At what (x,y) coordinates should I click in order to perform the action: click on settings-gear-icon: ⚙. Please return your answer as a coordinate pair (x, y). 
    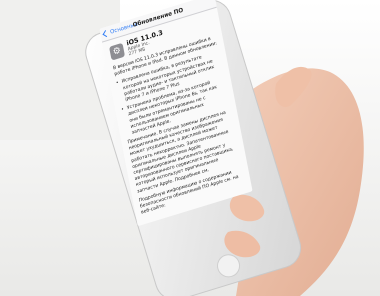
    Looking at the image, I should click on (117, 51).